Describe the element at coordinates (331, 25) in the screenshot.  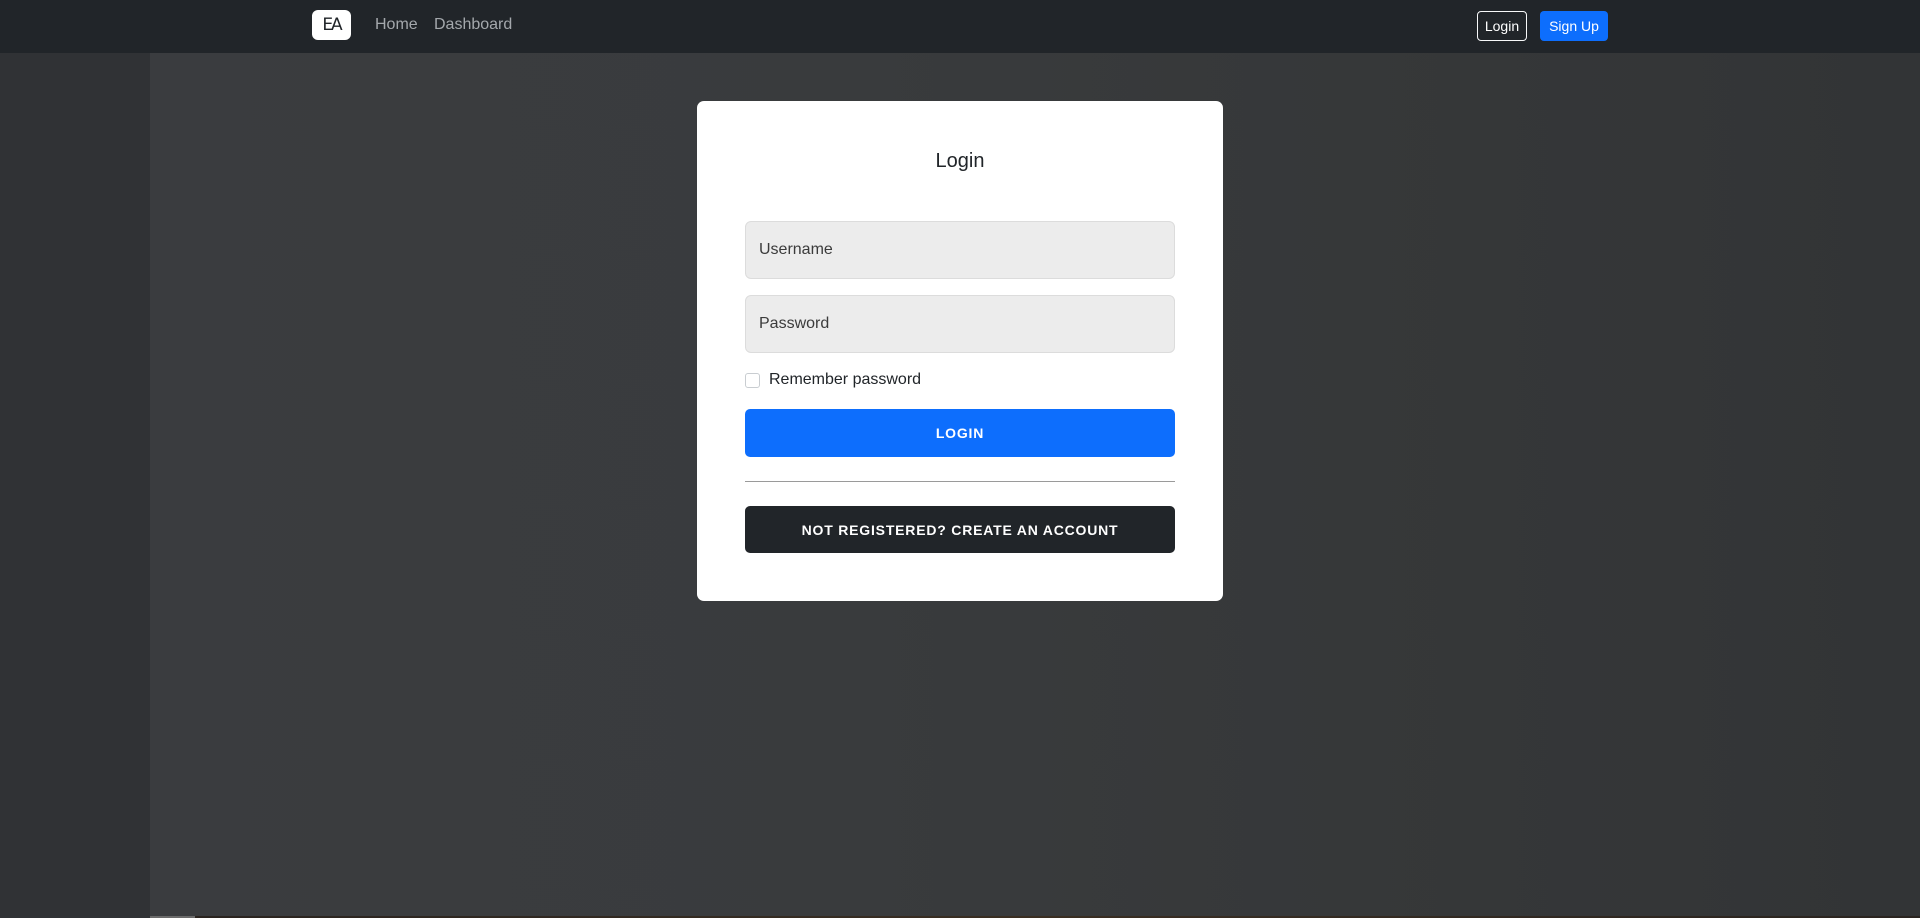
I see `brand-logo: EA` at that location.